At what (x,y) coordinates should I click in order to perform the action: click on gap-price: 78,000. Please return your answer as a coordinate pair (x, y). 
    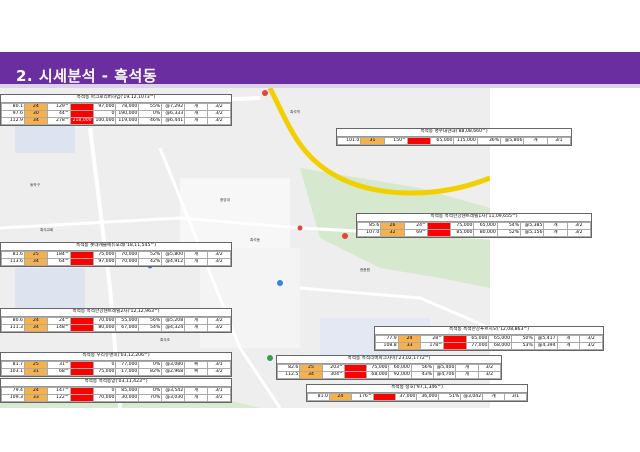
    Looking at the image, I should click on (127, 107).